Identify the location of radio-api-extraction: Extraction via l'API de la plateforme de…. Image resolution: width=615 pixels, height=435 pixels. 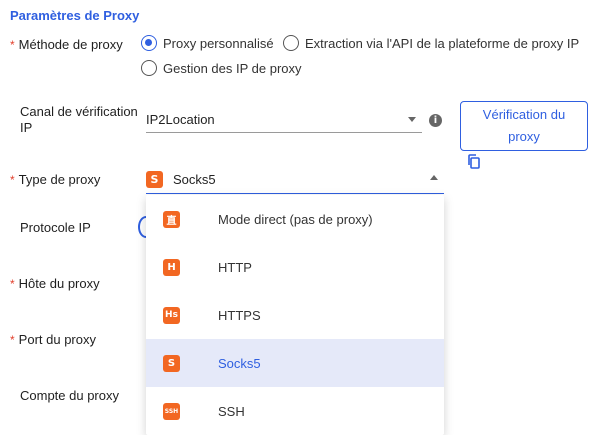
(431, 43).